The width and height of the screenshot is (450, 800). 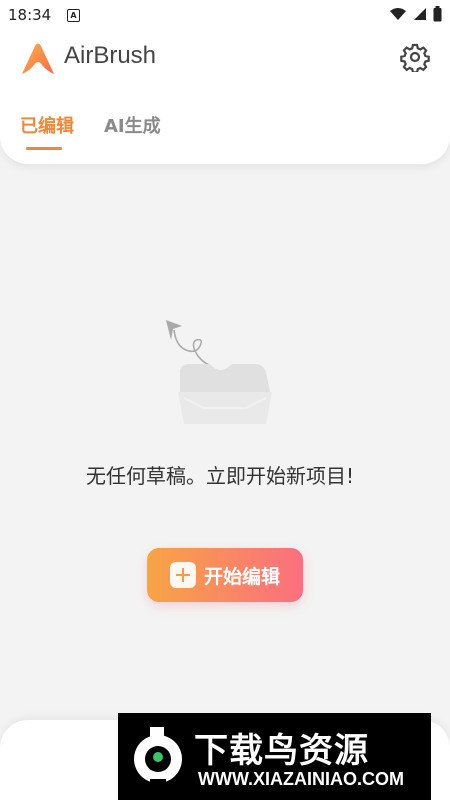 I want to click on watermark-logo-icon, so click(x=158, y=757).